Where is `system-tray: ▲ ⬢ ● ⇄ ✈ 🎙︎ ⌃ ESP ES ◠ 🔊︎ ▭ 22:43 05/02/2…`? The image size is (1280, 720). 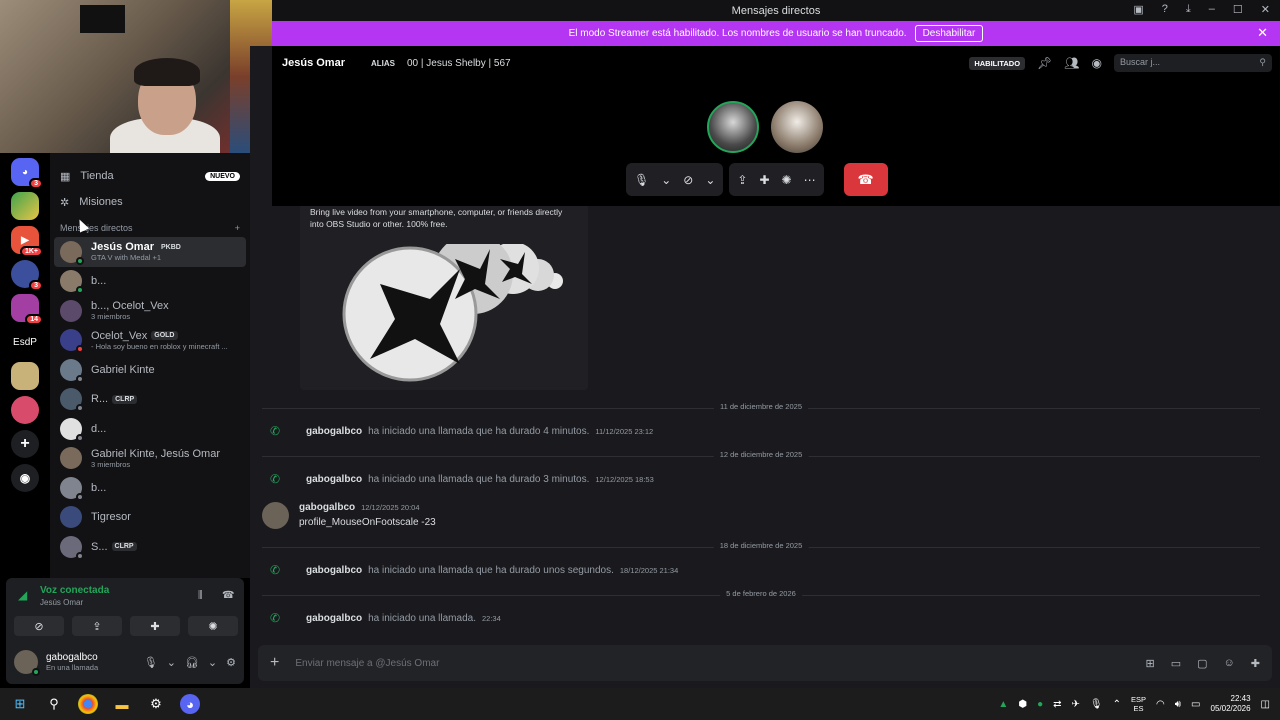
system-tray: ▲ ⬢ ● ⇄ ✈ 🎙︎ ⌃ ESP ES ◠ 🔊︎ ▭ 22:43 05/02/2… is located at coordinates (1134, 704).